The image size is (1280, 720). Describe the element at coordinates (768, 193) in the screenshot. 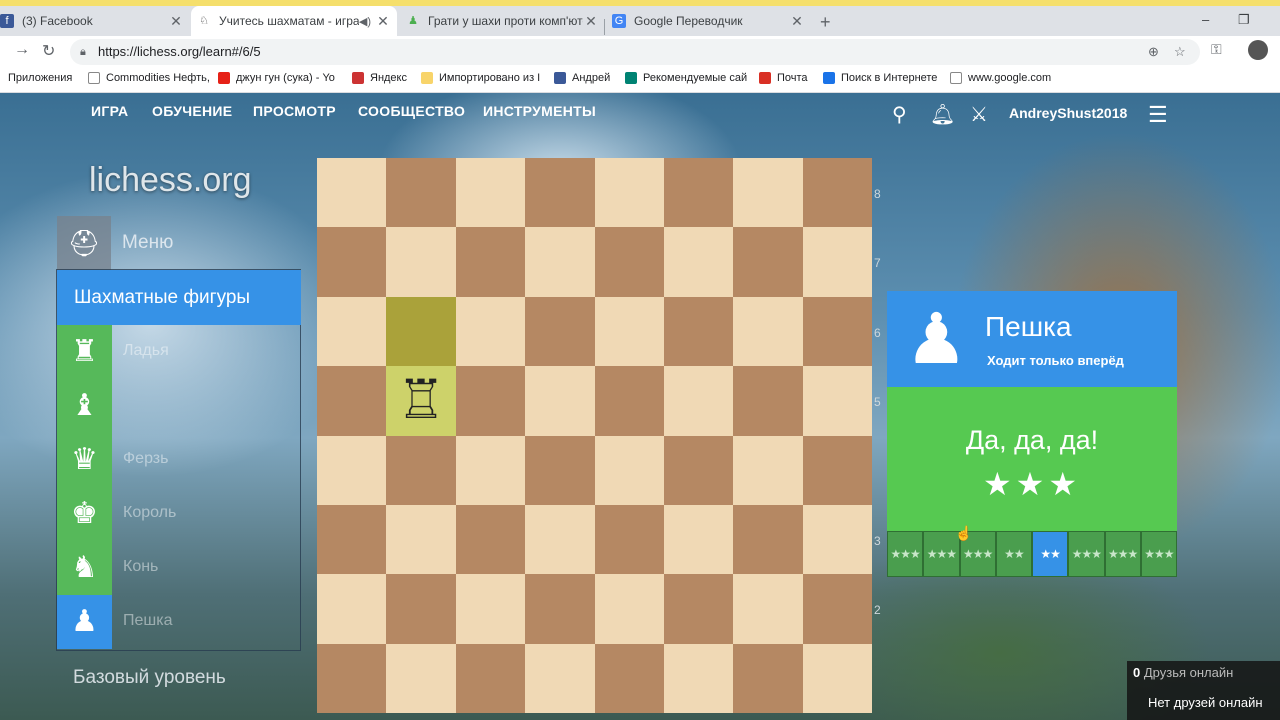

I see `board-square-g8` at that location.